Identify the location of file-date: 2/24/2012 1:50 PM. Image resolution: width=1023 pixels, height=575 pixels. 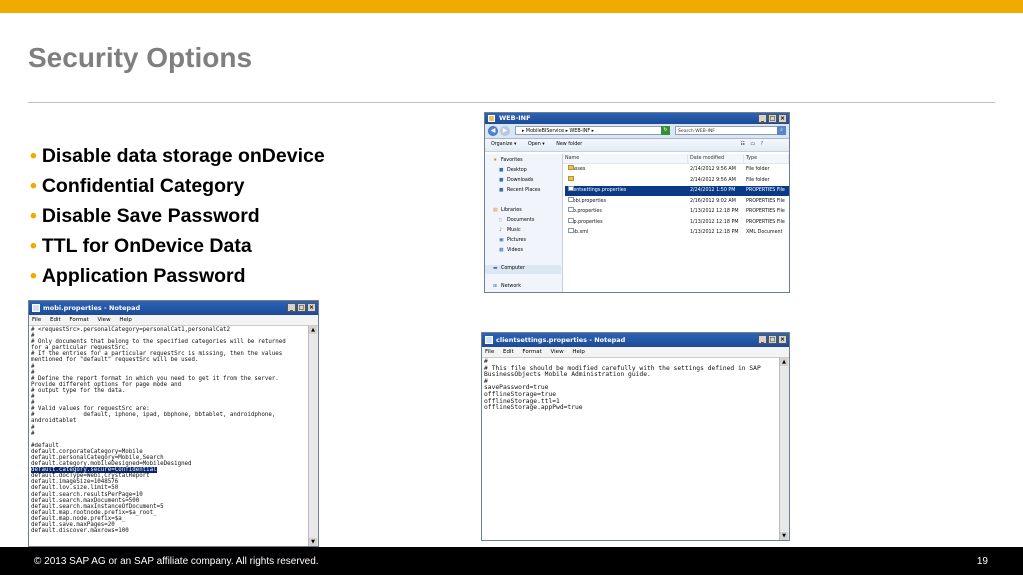
(713, 190).